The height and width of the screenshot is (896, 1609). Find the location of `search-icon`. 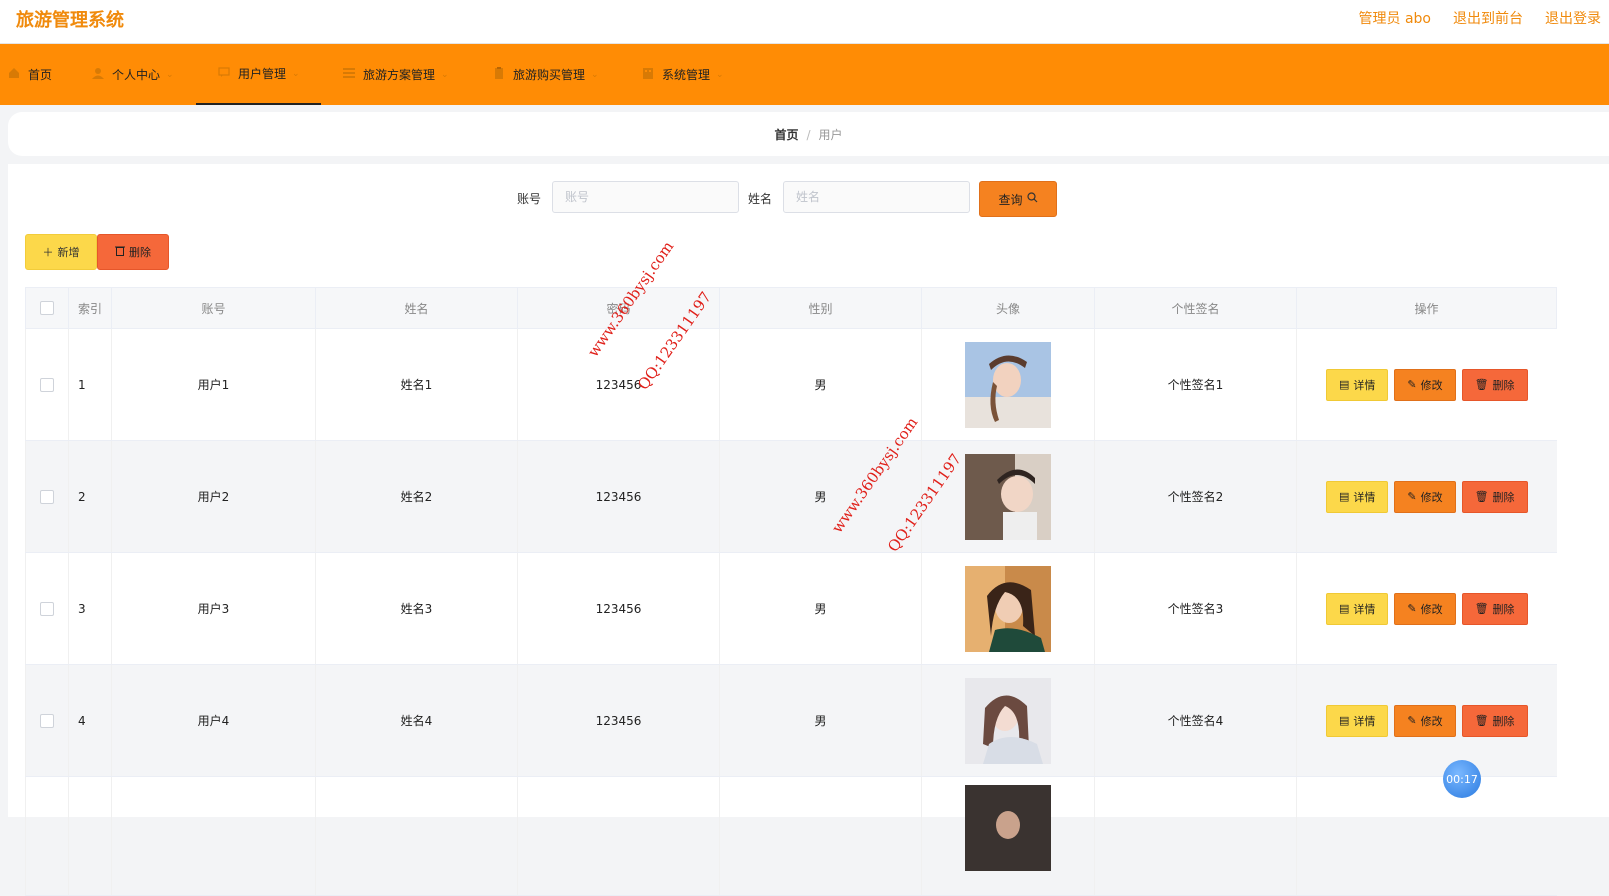

search-icon is located at coordinates (1032, 199).